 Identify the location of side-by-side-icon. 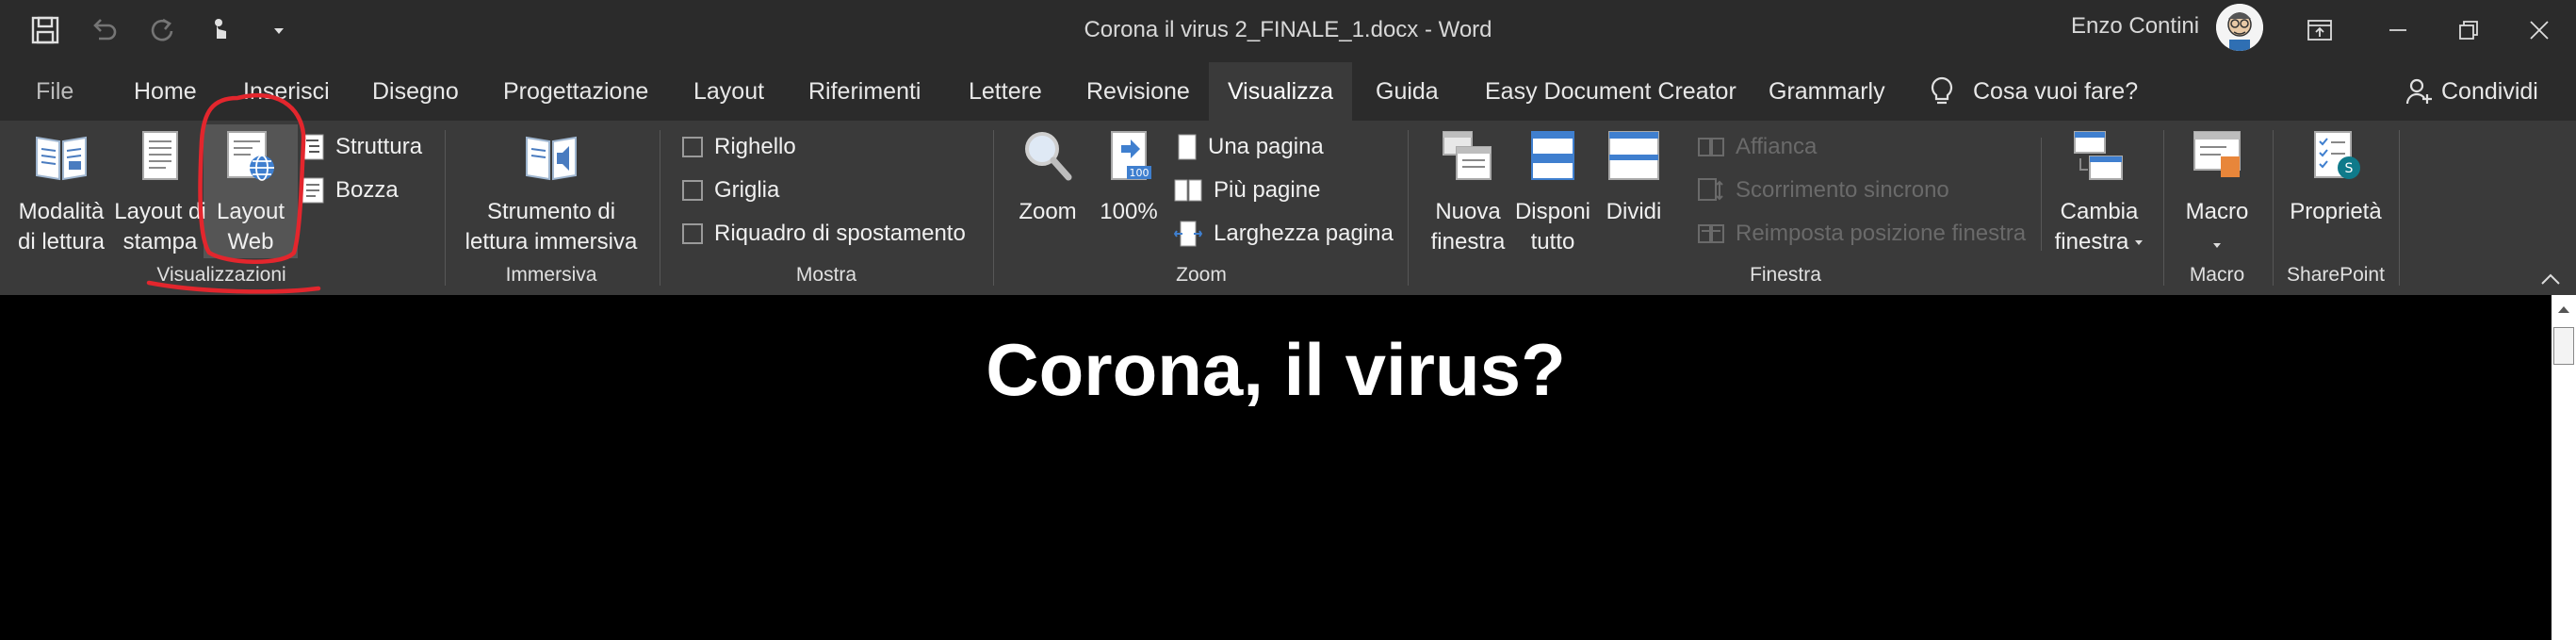
(1711, 147).